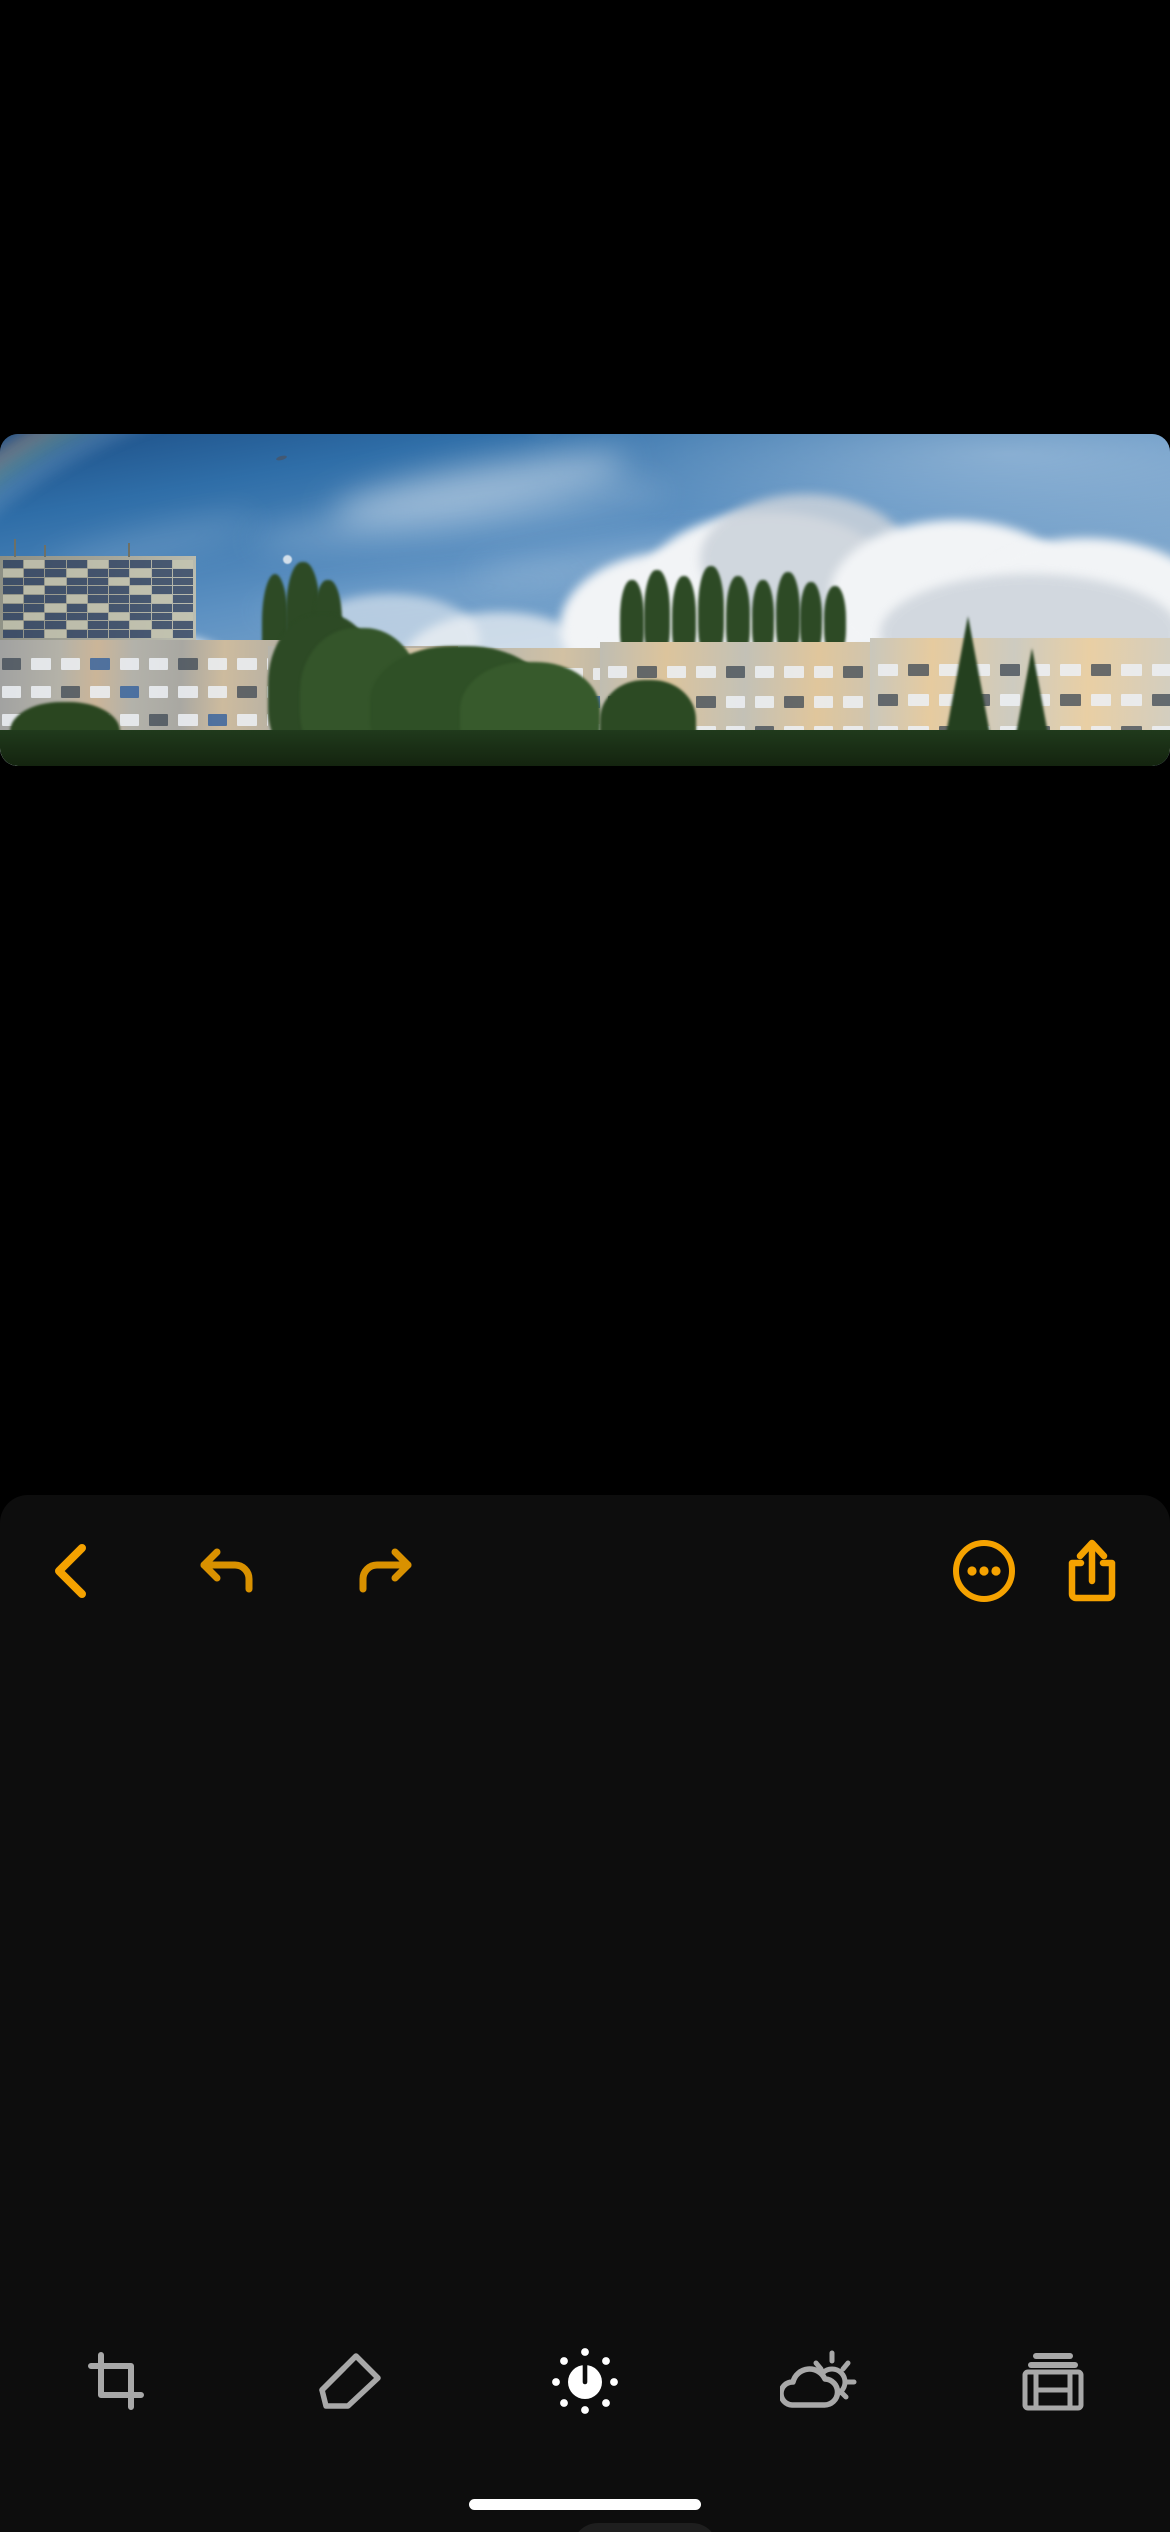 The image size is (1170, 2532). What do you see at coordinates (1092, 1571) in the screenshot?
I see `share-button` at bounding box center [1092, 1571].